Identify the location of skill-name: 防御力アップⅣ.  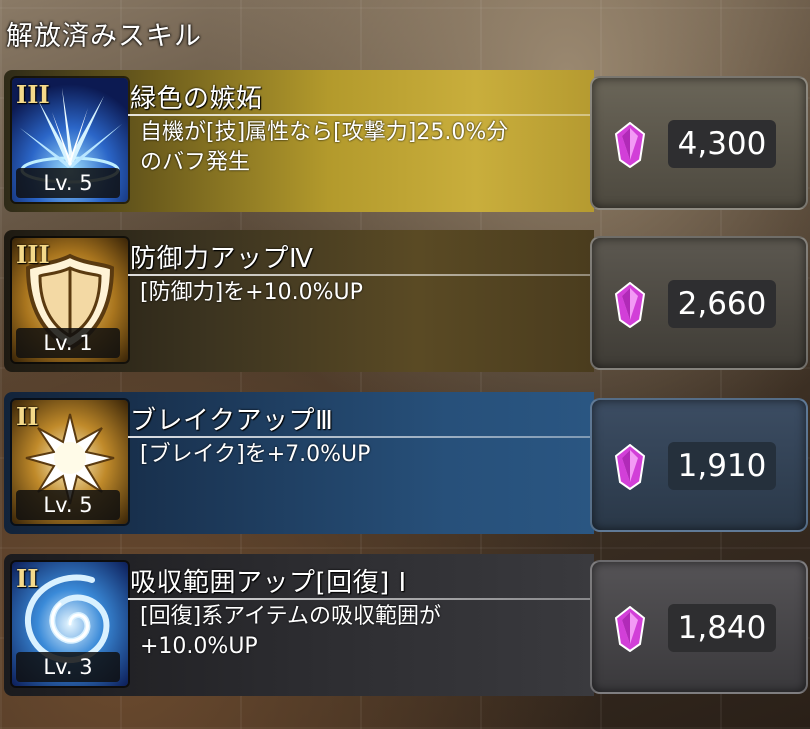
(222, 259).